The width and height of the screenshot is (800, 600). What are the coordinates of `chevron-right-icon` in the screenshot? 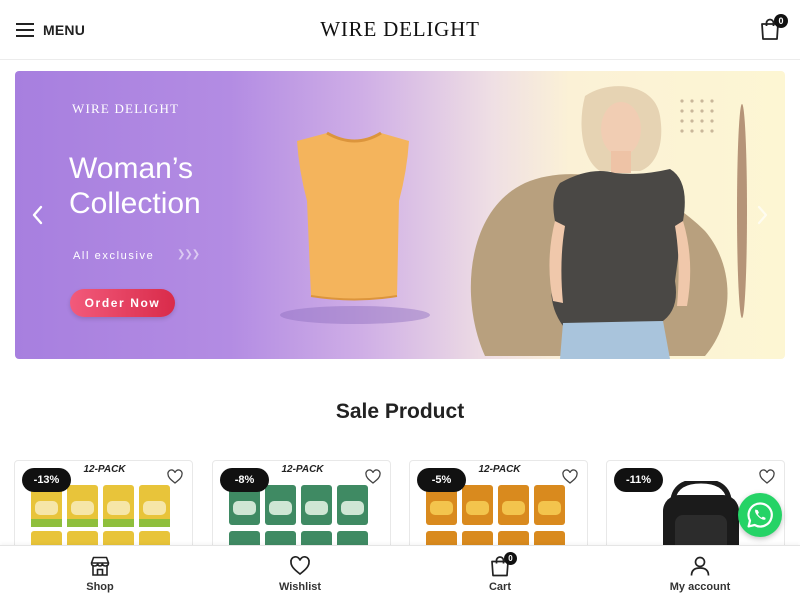 It's located at (762, 215).